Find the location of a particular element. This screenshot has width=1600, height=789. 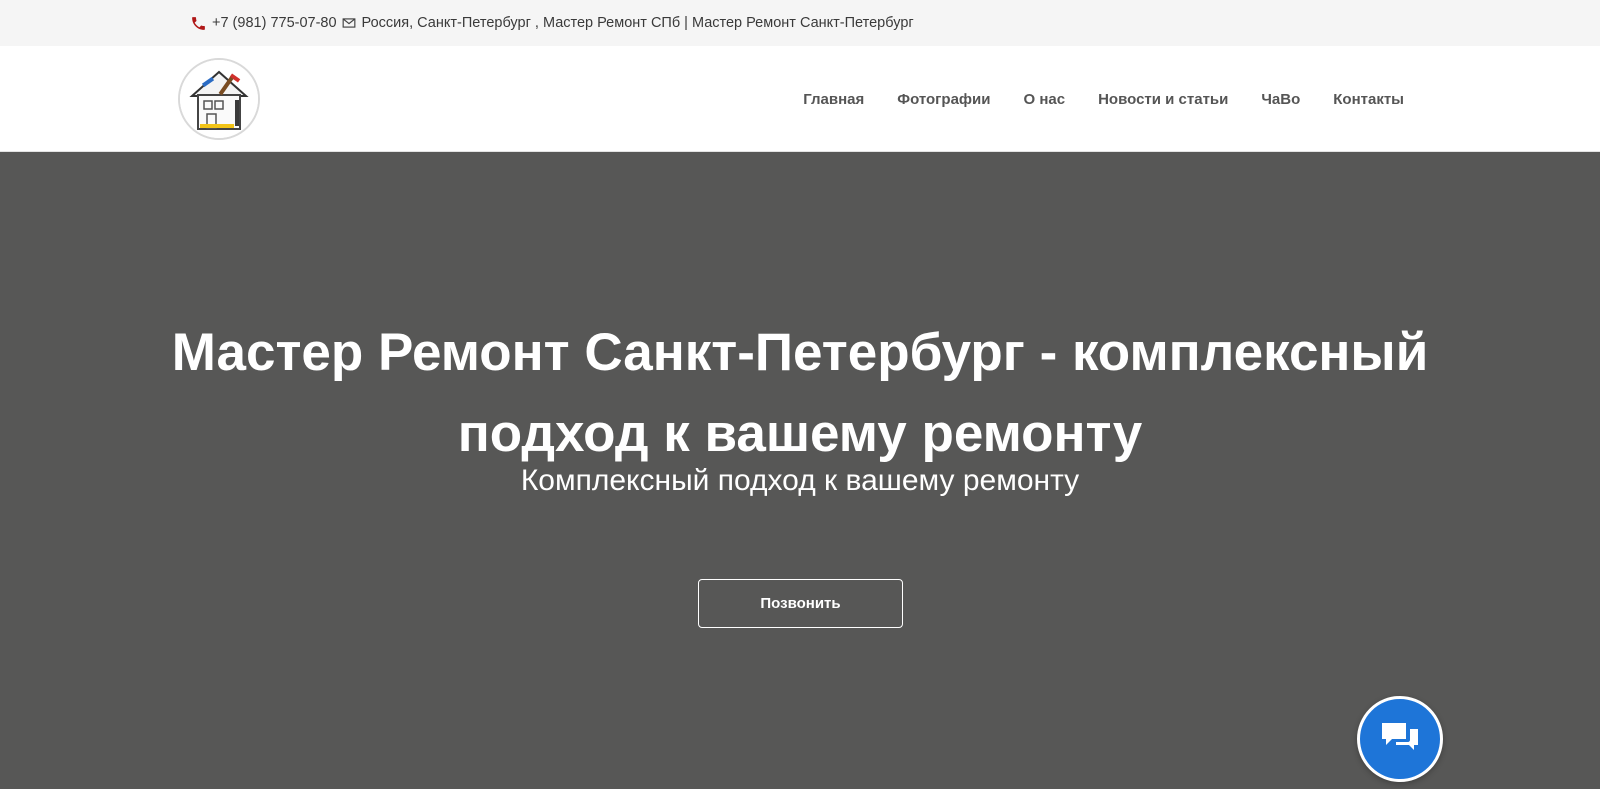

chat-button is located at coordinates (1400, 739).